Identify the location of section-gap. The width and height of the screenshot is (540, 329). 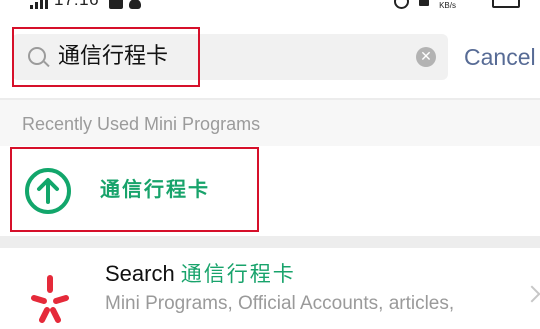
(270, 242).